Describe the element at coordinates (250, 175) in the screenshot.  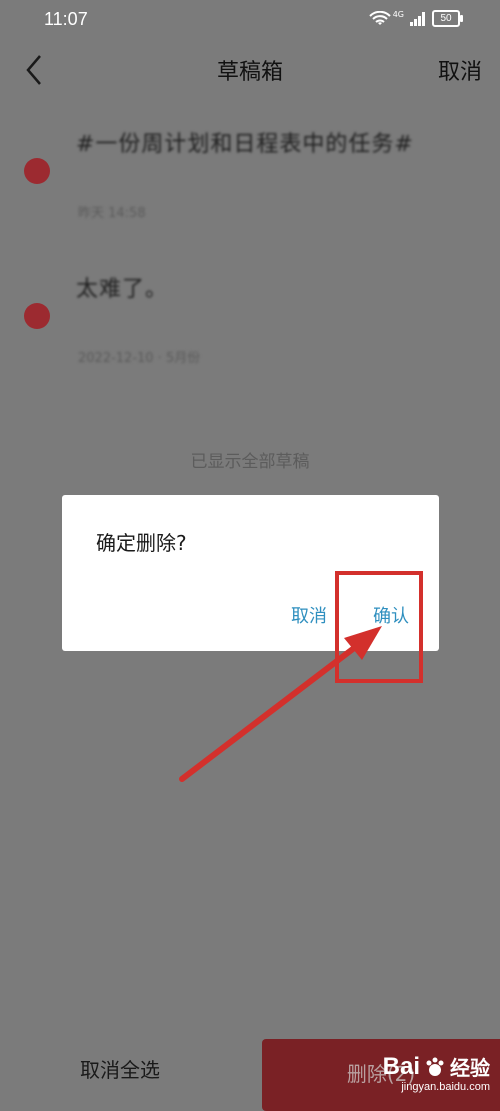
I see `draft-item-1: #一份周计划和日程表中的任务# 昨天 14:58` at that location.